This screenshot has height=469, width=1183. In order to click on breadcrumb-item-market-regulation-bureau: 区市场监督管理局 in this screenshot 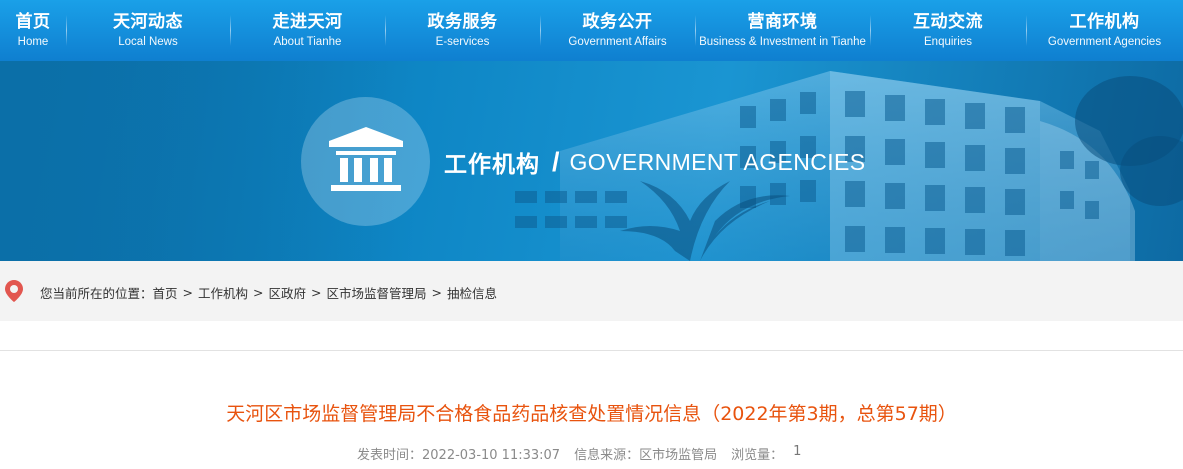, I will do `click(377, 292)`.